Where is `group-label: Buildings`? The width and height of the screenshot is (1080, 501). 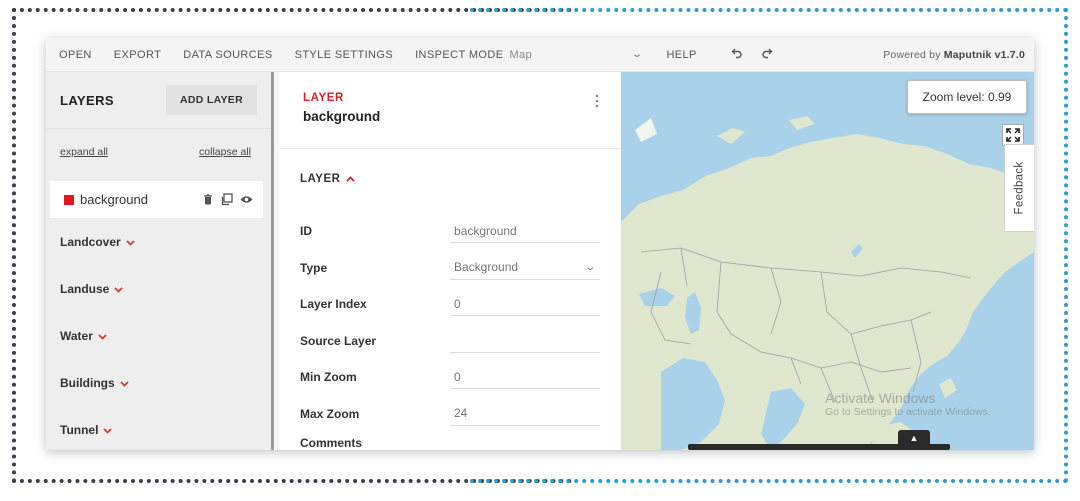 group-label: Buildings is located at coordinates (87, 382).